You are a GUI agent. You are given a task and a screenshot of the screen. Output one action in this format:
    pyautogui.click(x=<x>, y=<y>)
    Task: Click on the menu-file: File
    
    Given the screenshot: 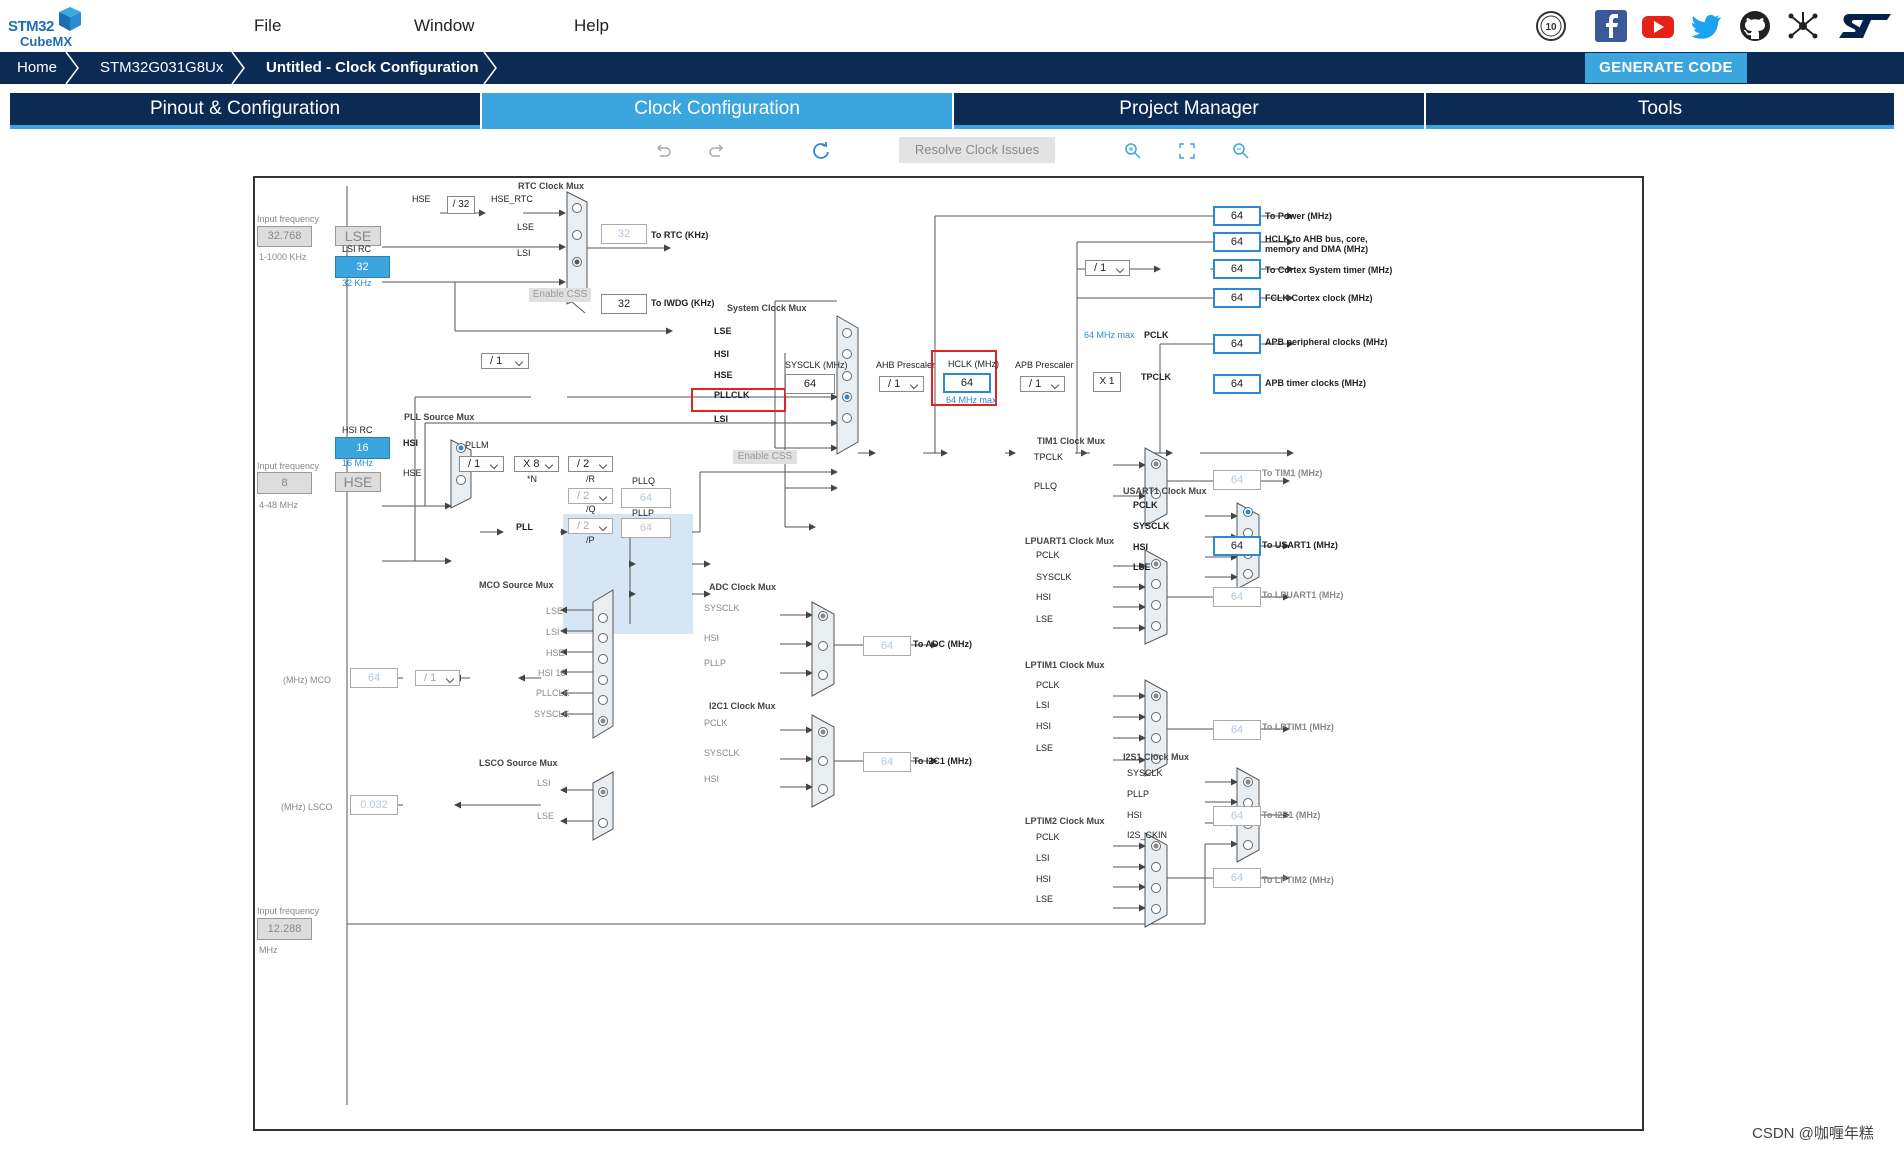 What is the action you would take?
    pyautogui.click(x=267, y=26)
    